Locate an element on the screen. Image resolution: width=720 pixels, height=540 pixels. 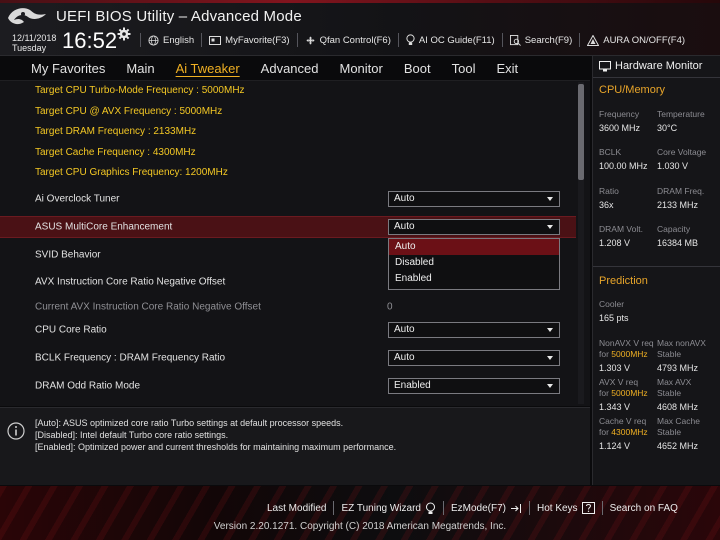
hw-label-line: Max AVX is located at coordinates (674, 382).